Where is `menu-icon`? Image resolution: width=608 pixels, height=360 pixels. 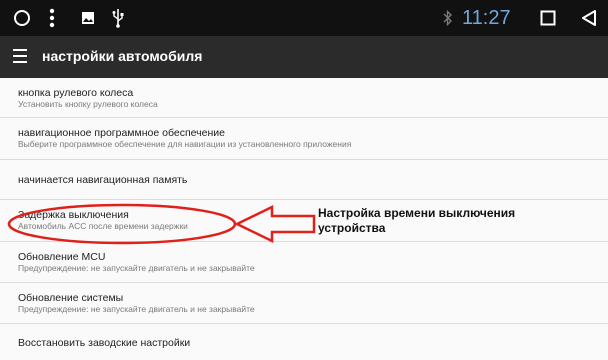 menu-icon is located at coordinates (20, 57).